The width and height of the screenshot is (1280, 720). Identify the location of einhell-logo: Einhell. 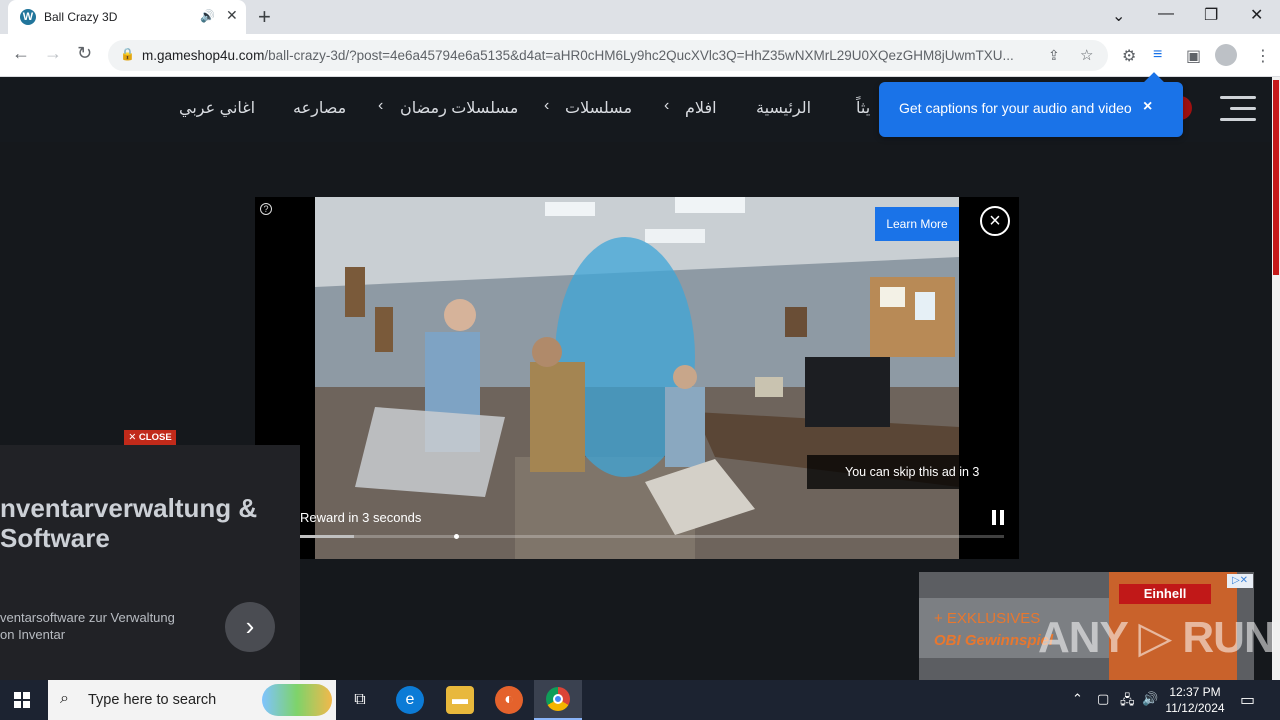
(1165, 594).